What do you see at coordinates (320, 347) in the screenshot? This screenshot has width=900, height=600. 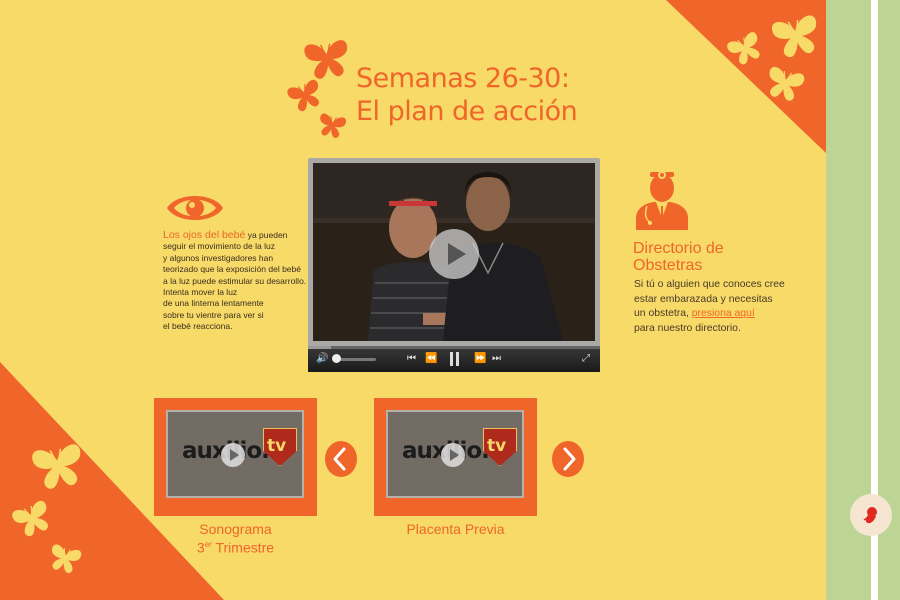 I see `video-progress-fill` at bounding box center [320, 347].